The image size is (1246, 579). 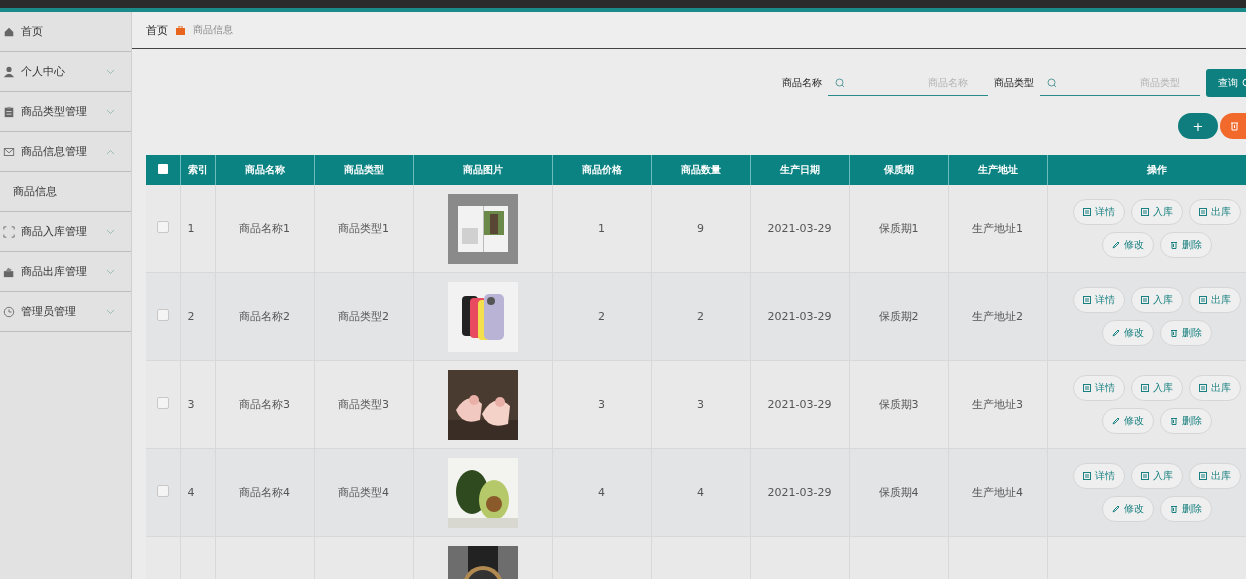 I want to click on table-cell: 保质期2, so click(x=898, y=316).